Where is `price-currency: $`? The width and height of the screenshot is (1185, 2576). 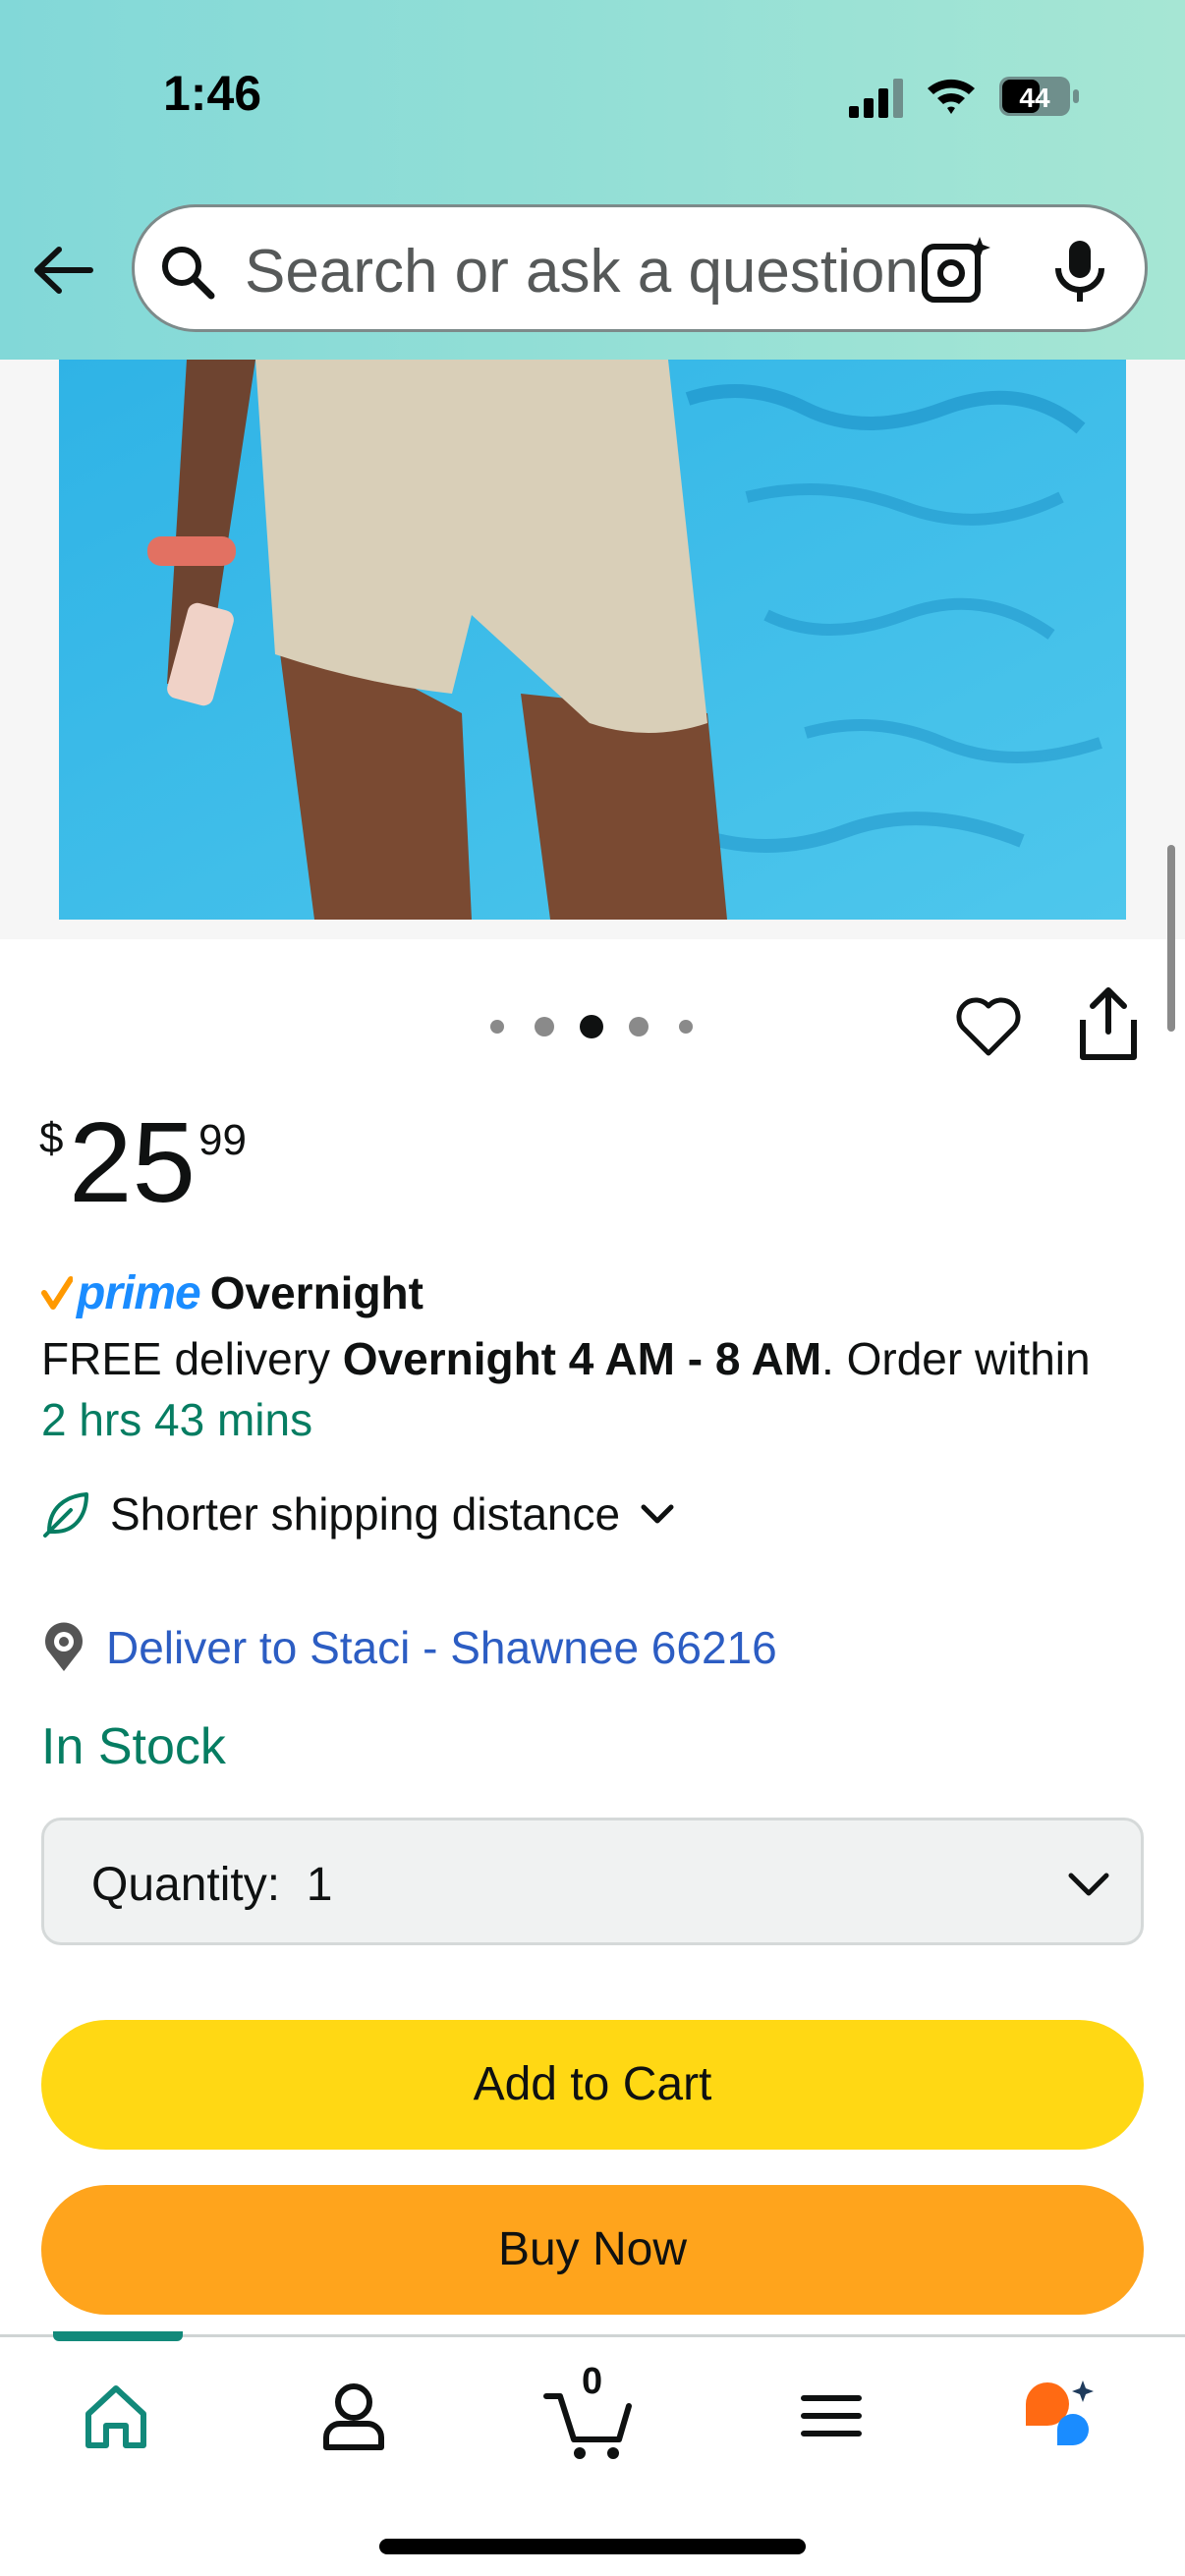
price-currency: $ is located at coordinates (52, 1138).